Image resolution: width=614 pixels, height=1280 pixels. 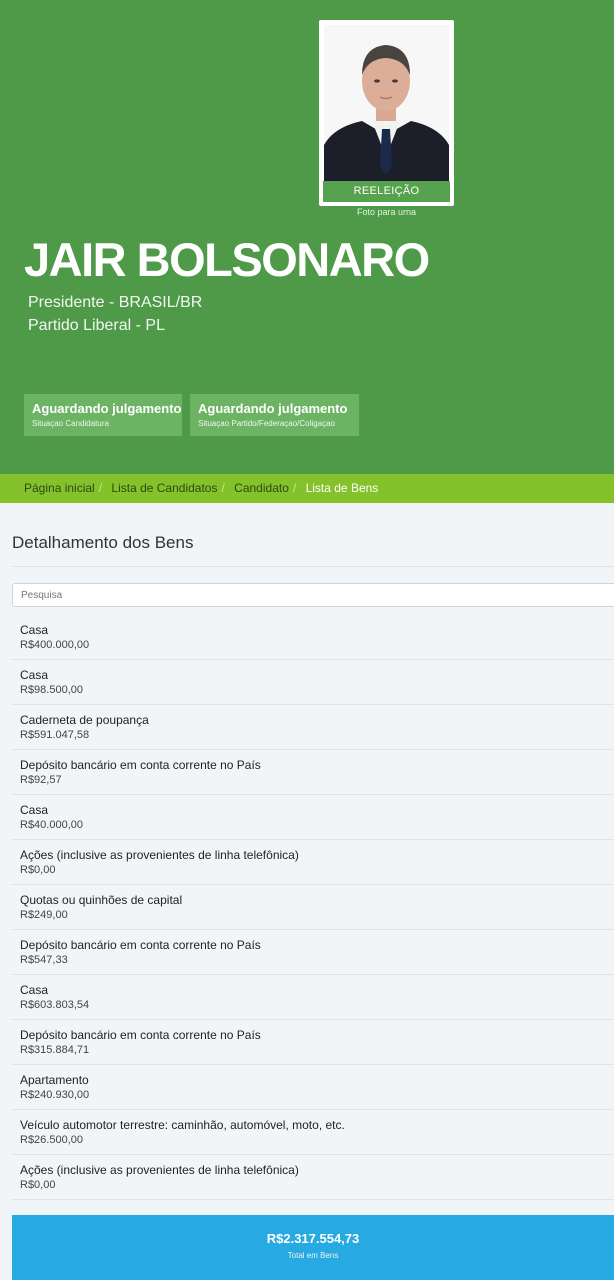 I want to click on breadcrumb-home-link: Página inicial, so click(x=59, y=488).